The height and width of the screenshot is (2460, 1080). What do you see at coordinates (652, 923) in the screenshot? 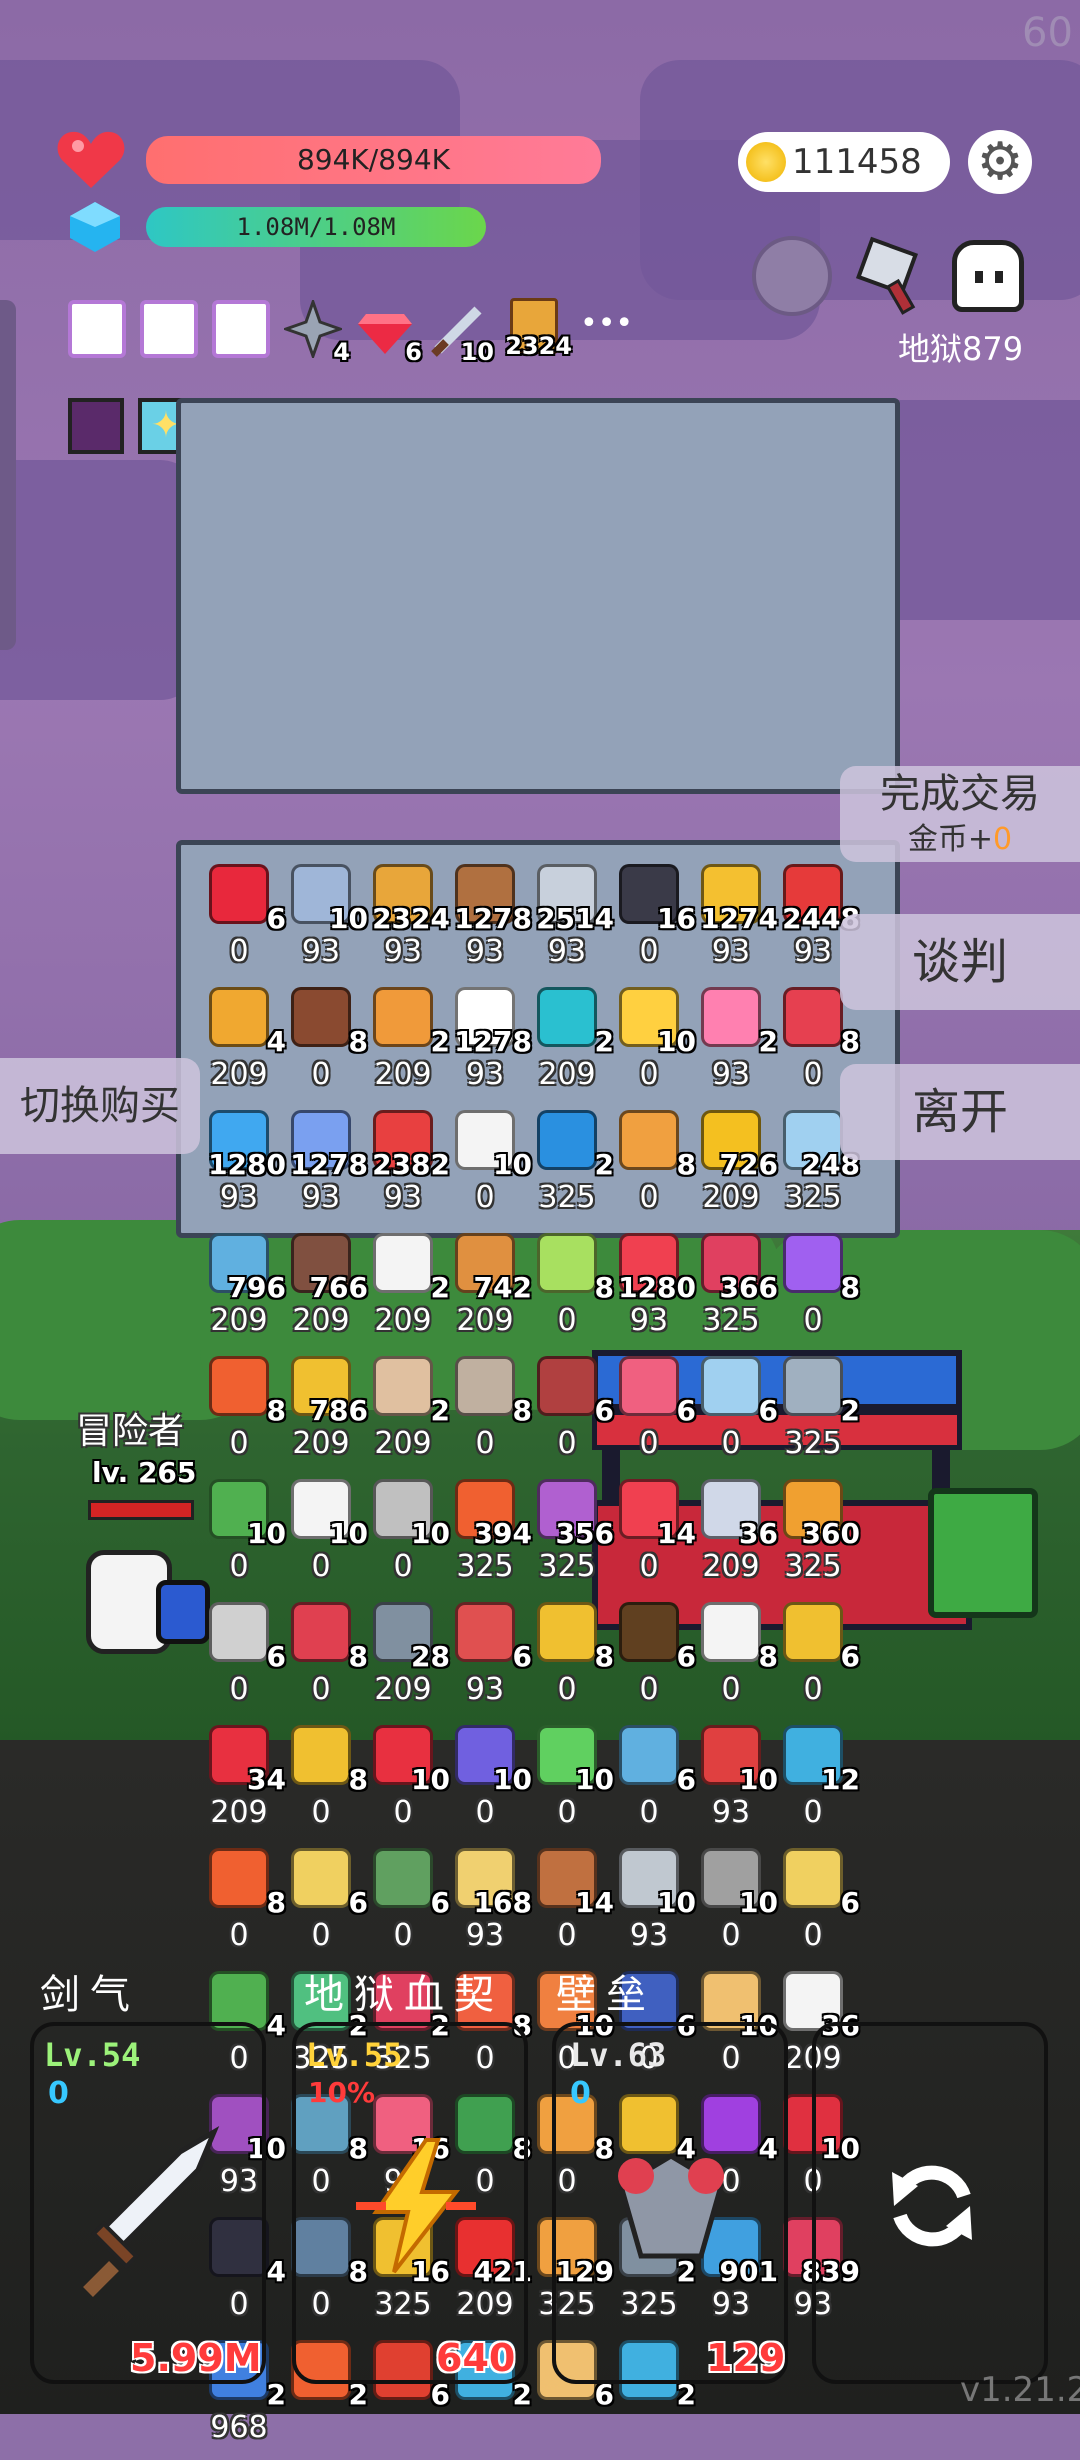
I see `item-slot: 16 0` at bounding box center [652, 923].